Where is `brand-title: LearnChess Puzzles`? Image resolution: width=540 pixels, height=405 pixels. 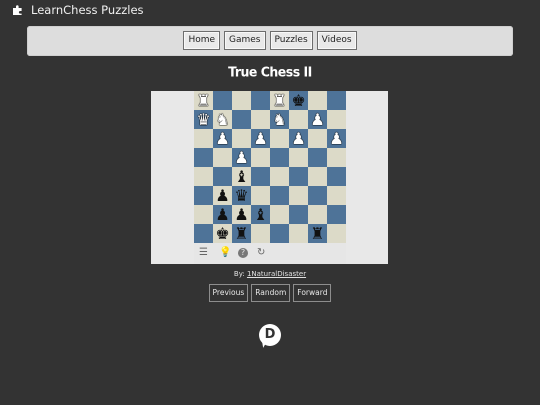 brand-title: LearnChess Puzzles is located at coordinates (87, 10).